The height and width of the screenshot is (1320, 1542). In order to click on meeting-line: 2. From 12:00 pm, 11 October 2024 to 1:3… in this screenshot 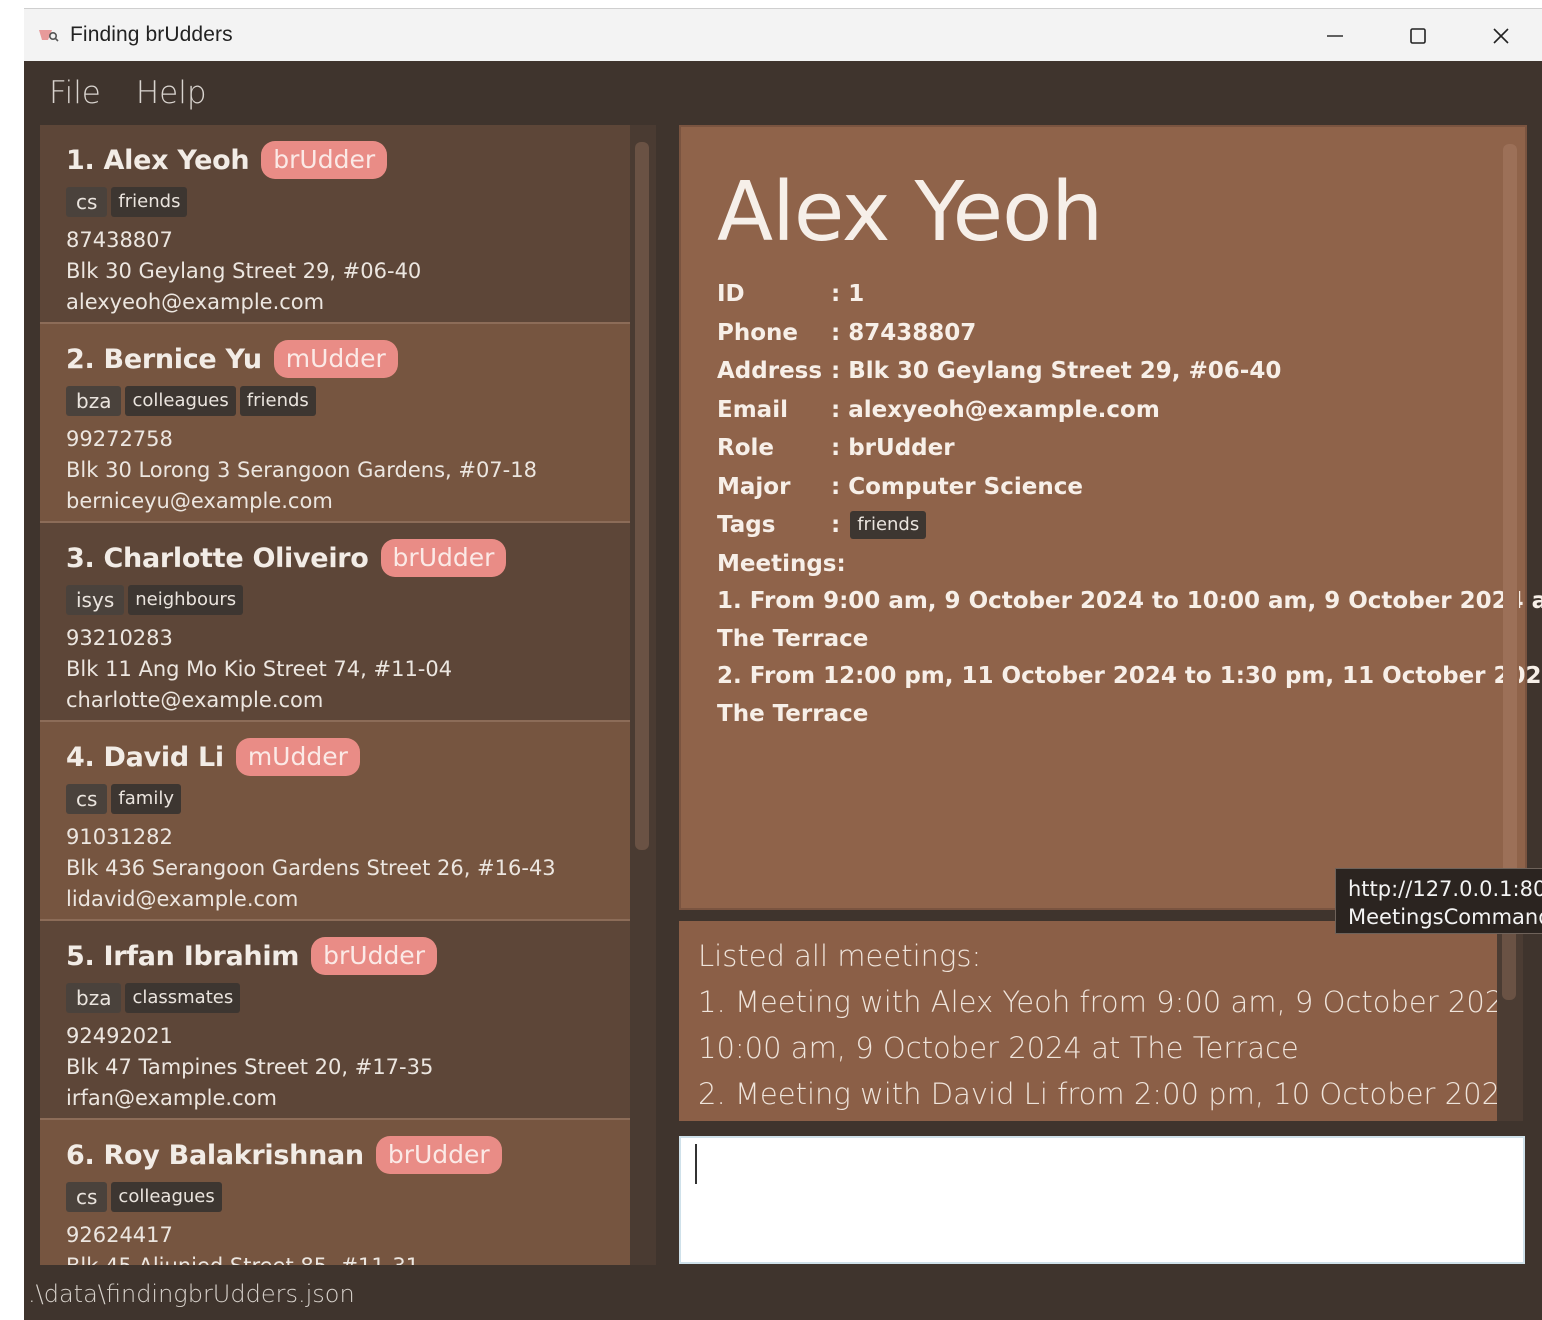, I will do `click(1129, 676)`.